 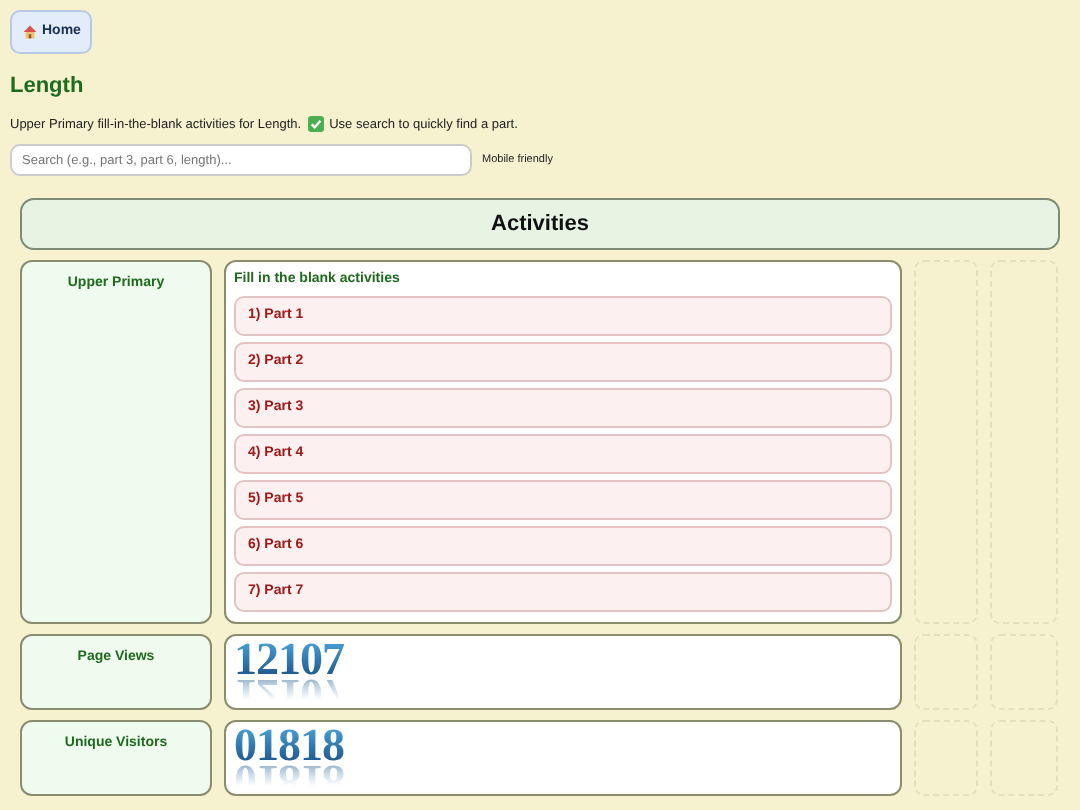 What do you see at coordinates (289, 745) in the screenshot?
I see `visit-counter: 01818` at bounding box center [289, 745].